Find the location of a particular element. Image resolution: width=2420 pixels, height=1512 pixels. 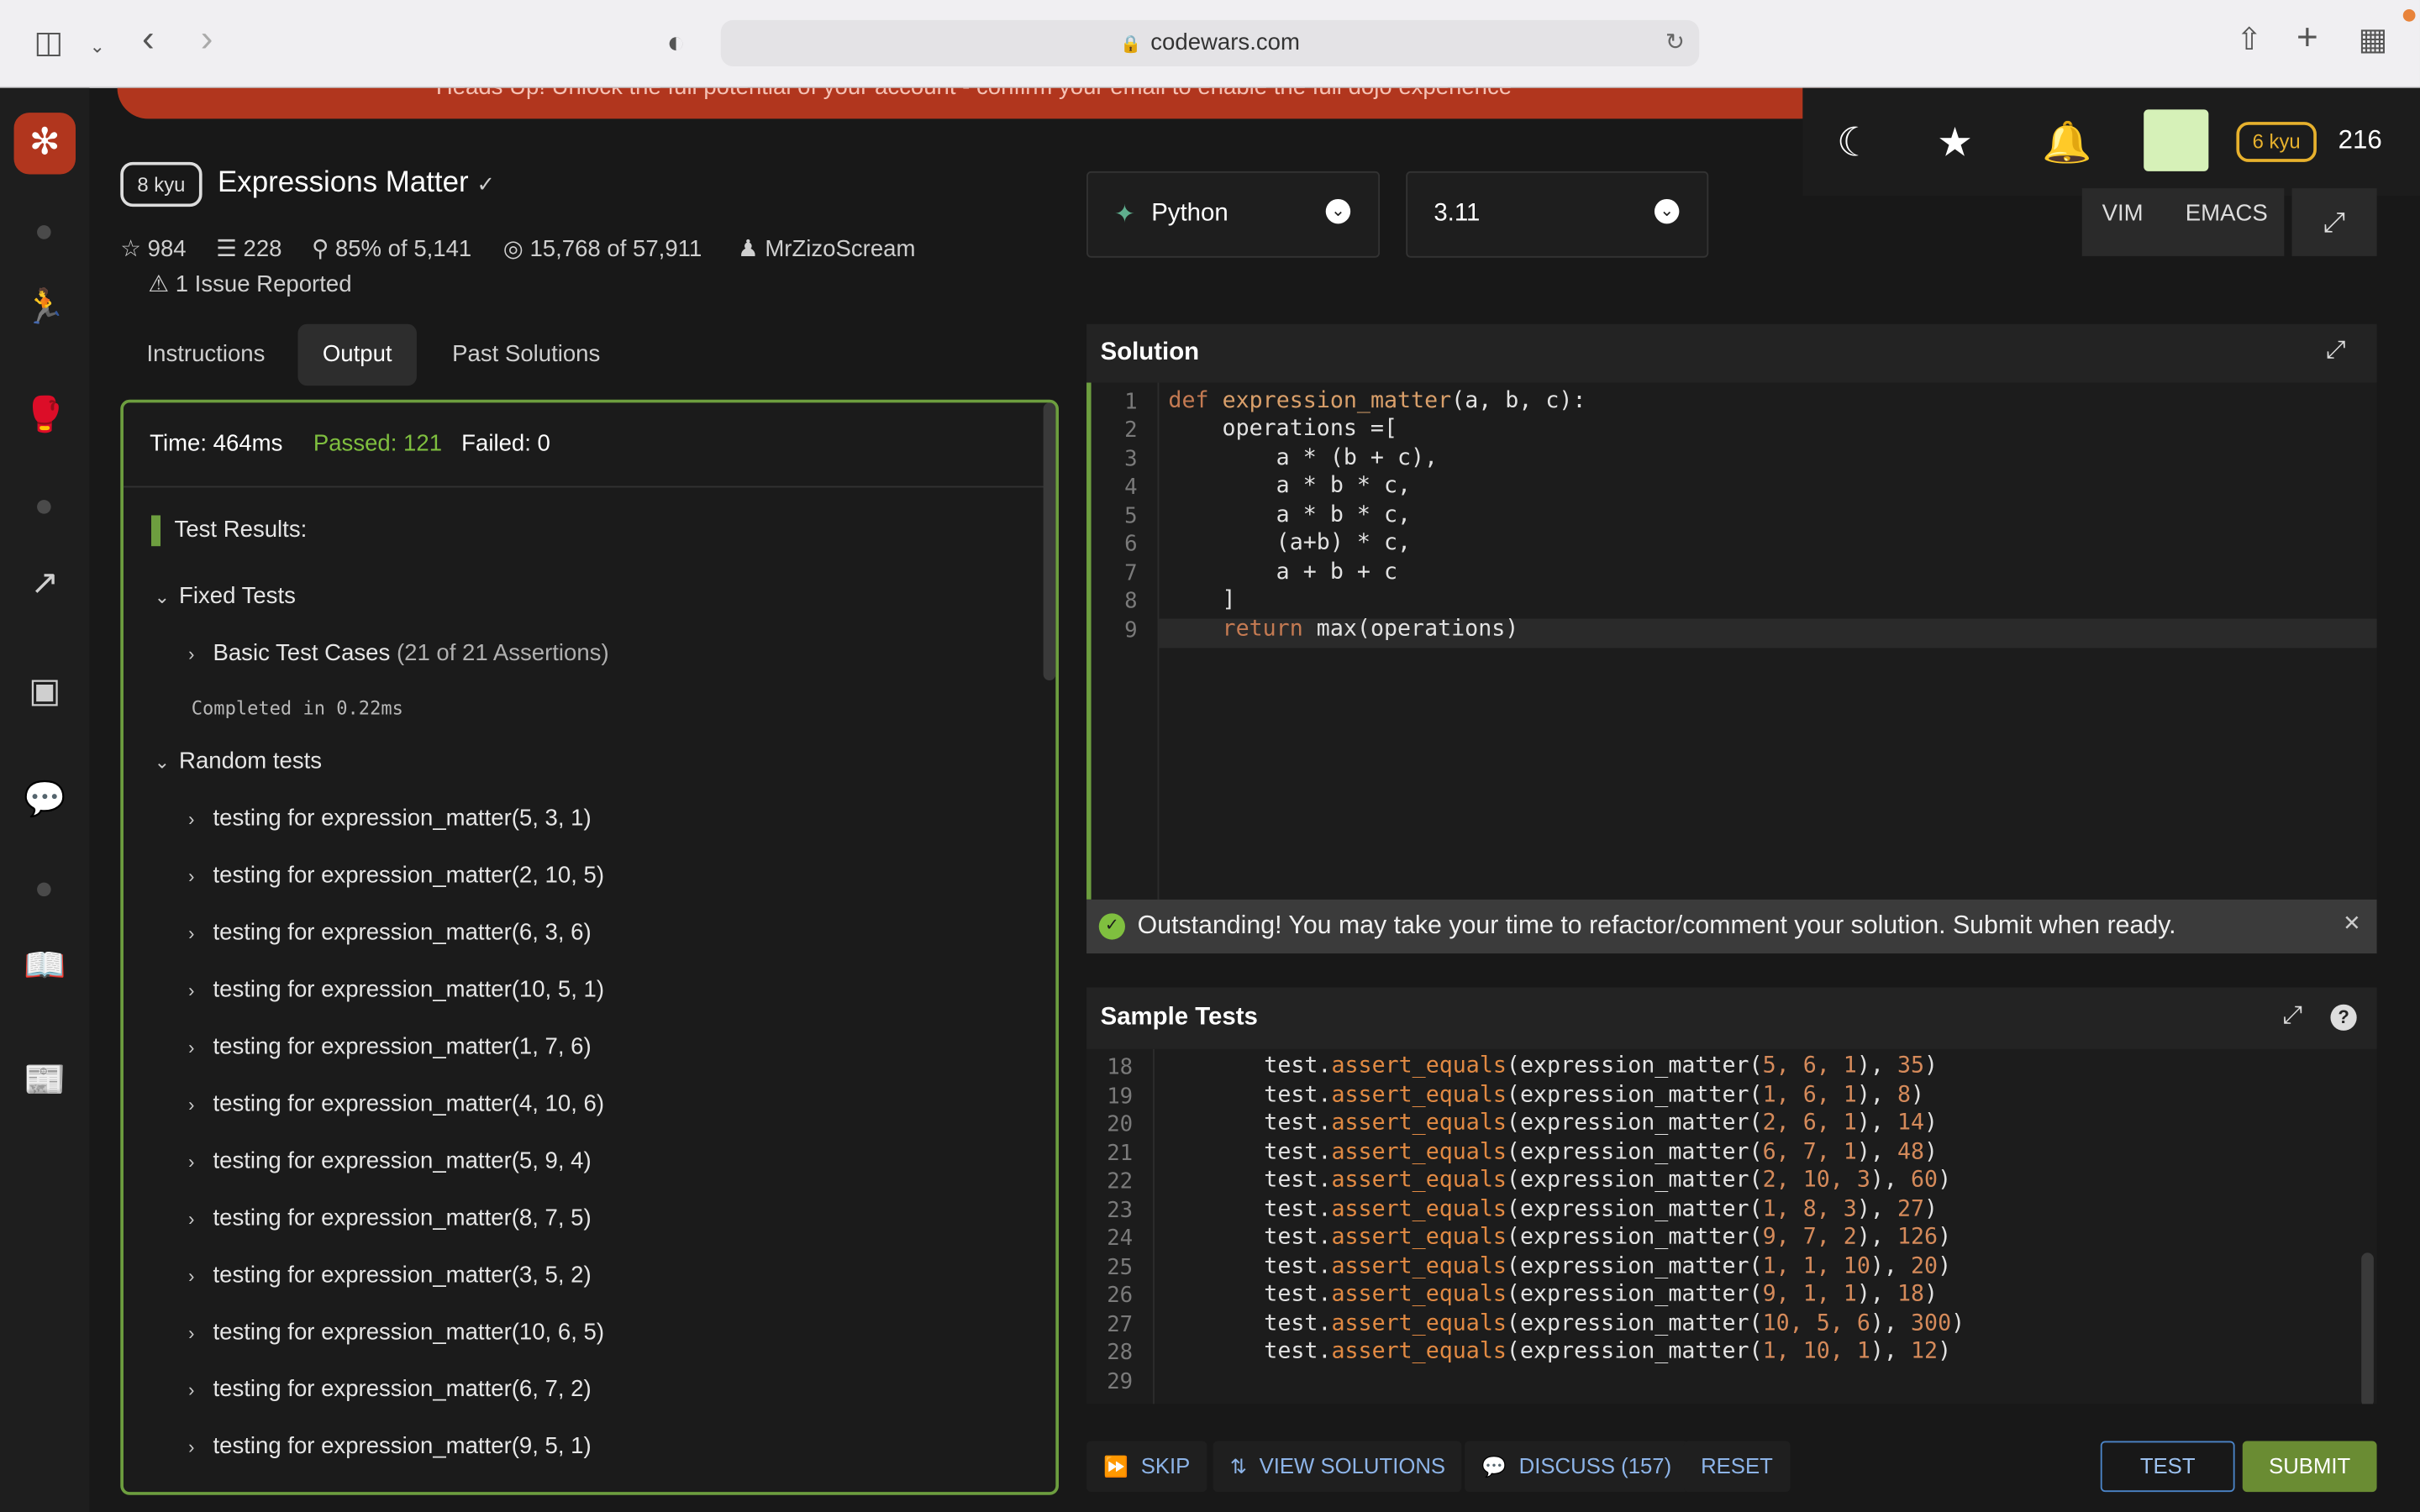

fullscreen-icon: ⤢ is located at coordinates (2334, 222).